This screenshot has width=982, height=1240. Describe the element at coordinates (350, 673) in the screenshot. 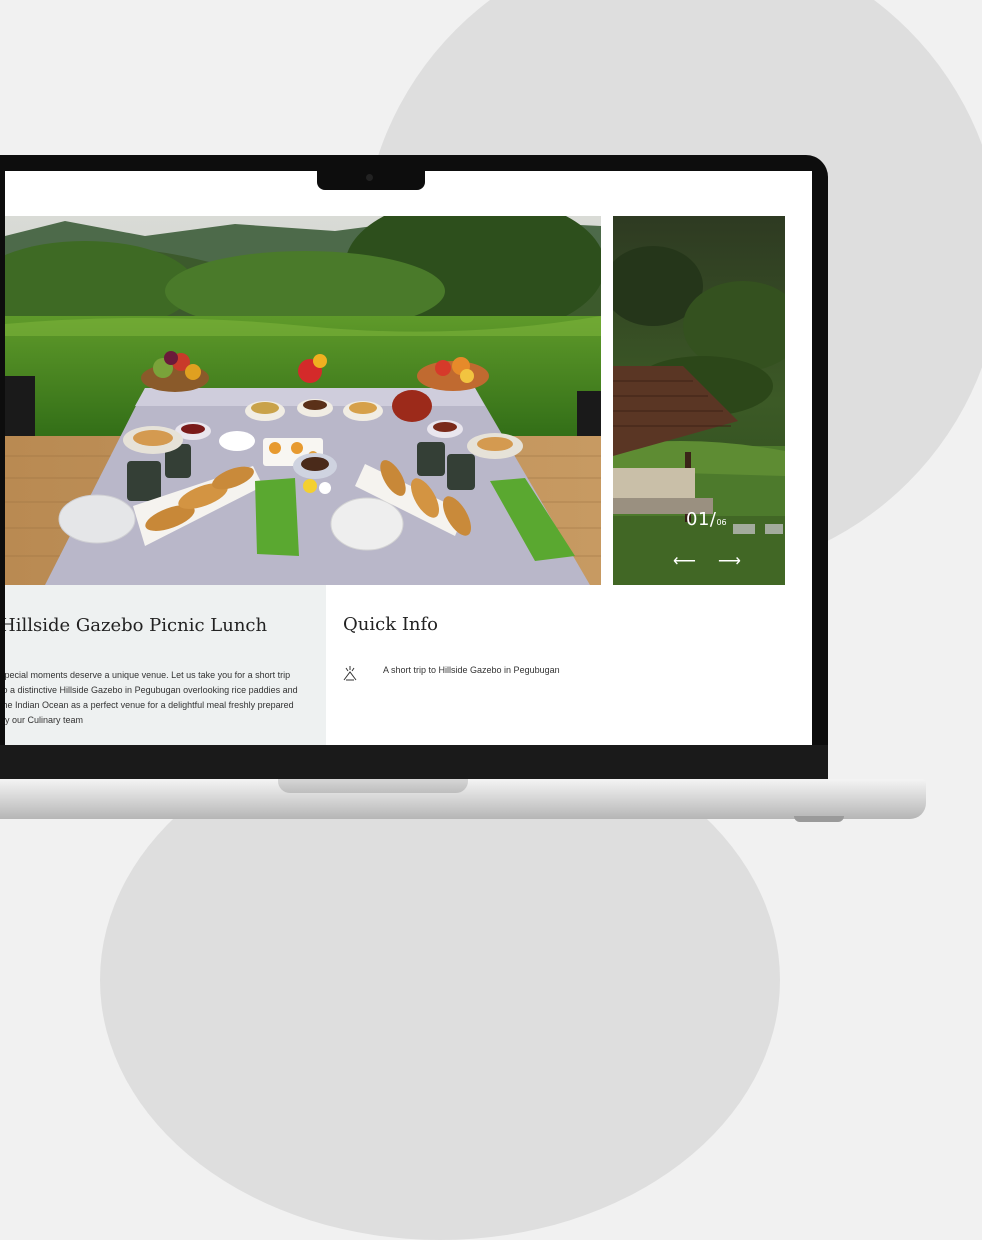

I see `gazebo-icon` at that location.